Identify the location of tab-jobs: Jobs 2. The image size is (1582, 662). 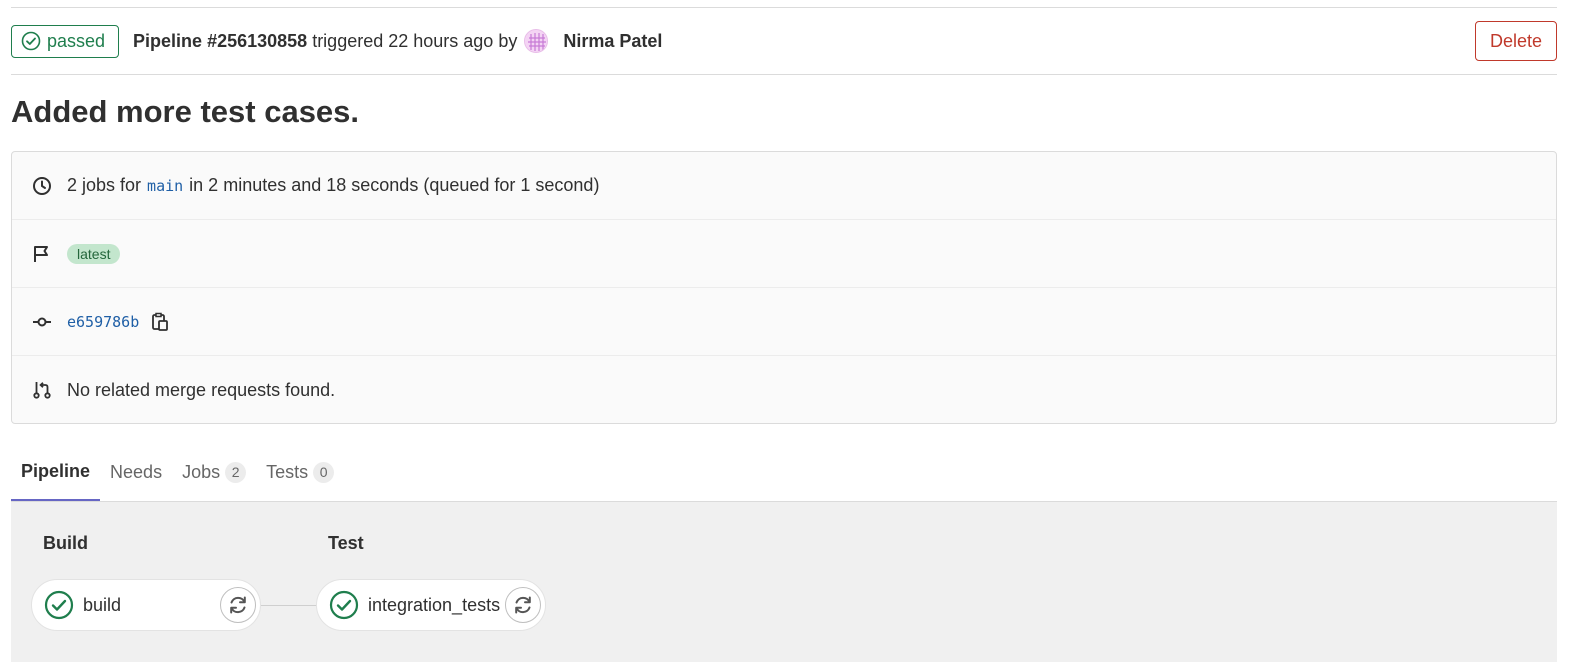
(214, 472).